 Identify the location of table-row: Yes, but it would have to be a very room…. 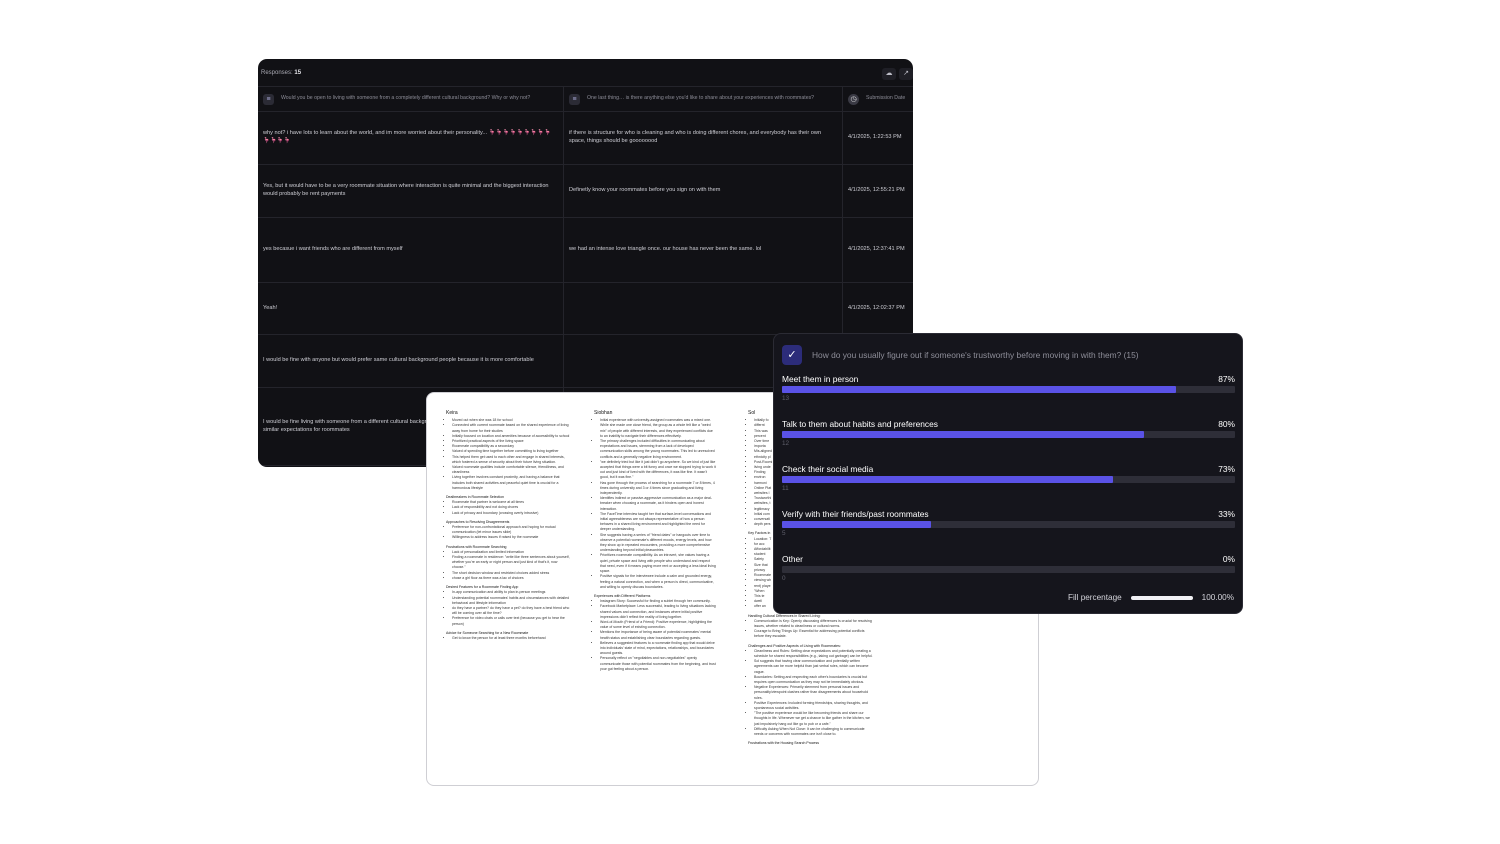
(585, 191).